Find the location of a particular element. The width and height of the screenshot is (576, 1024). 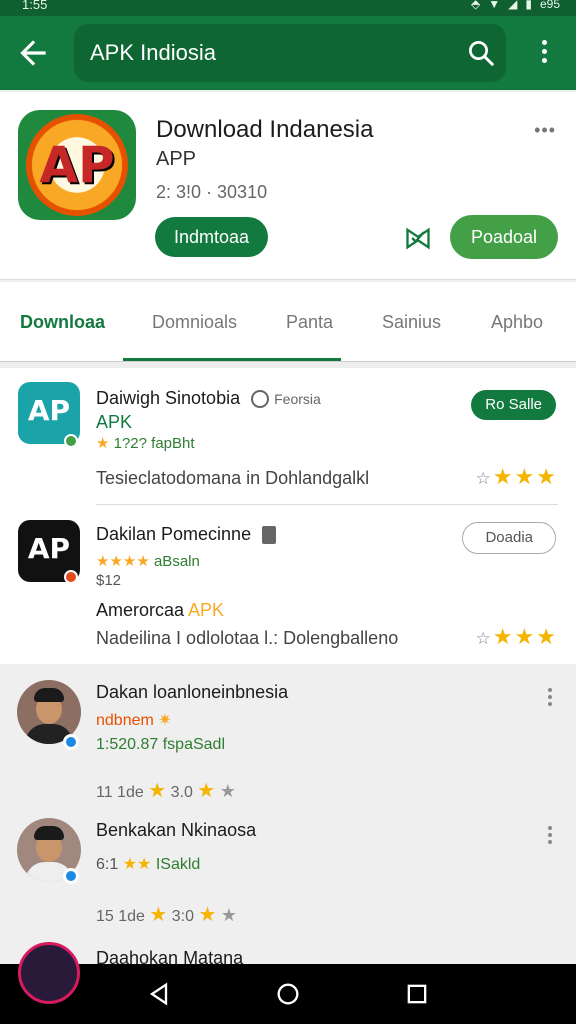

reviewer-name: Benkakan Nkinaosa is located at coordinates (176, 830).